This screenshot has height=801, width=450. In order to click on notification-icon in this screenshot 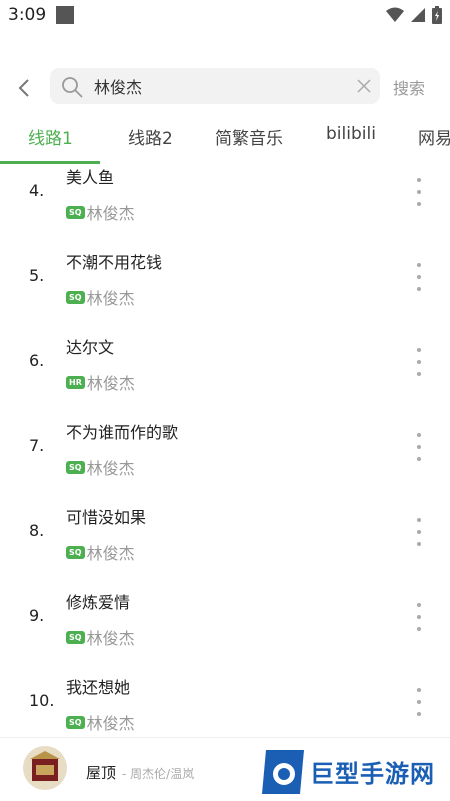, I will do `click(65, 15)`.